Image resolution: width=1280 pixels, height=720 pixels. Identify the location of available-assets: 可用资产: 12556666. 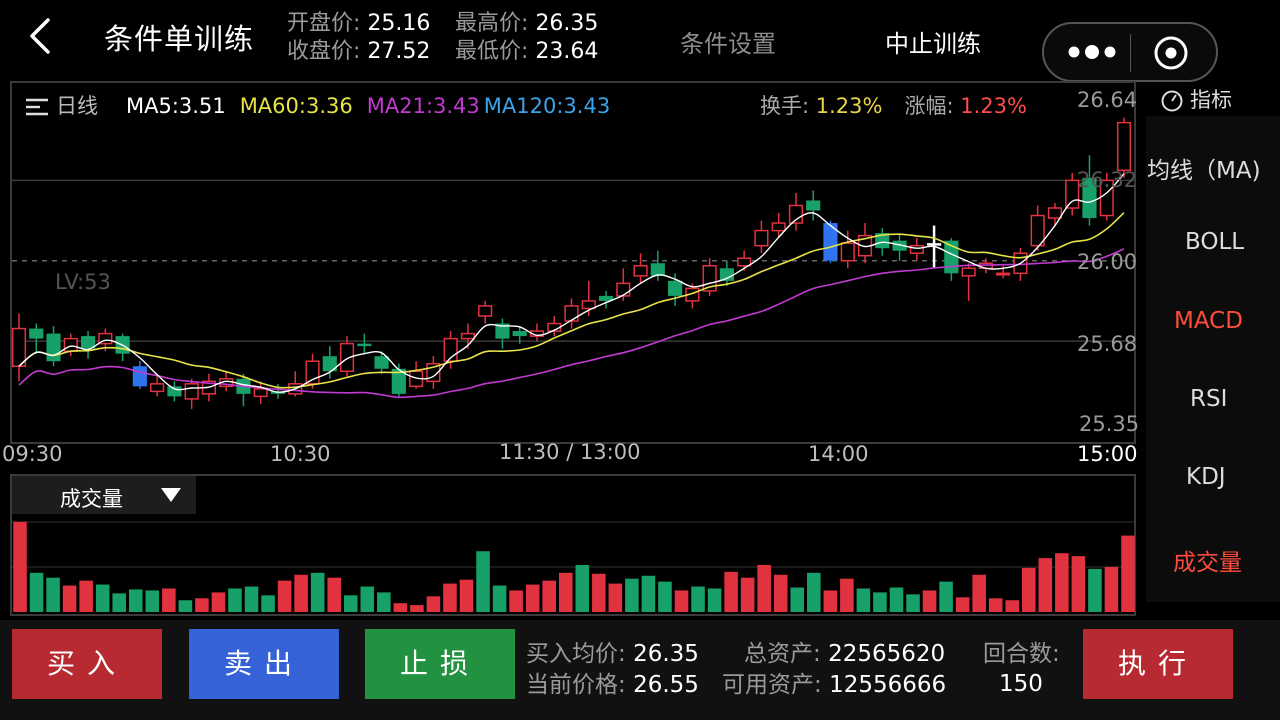
(834, 685).